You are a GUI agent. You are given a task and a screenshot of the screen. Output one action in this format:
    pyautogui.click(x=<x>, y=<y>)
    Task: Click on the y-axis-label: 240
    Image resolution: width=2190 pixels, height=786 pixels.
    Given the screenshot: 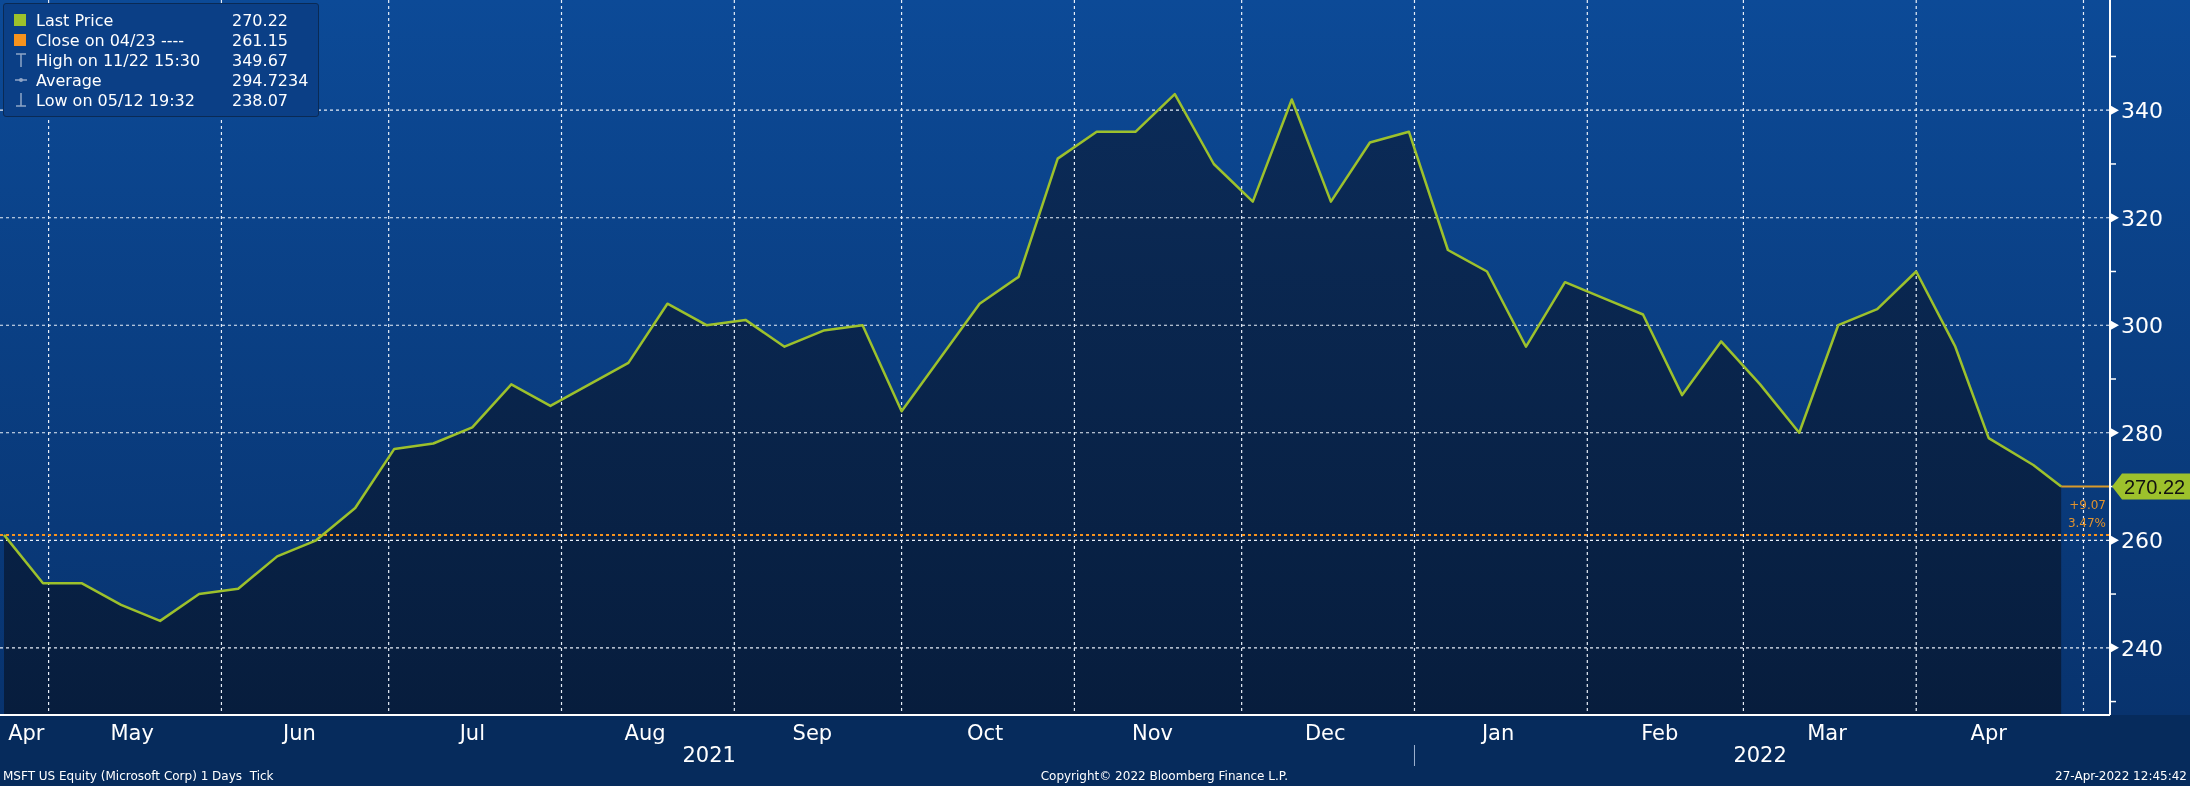 What is the action you would take?
    pyautogui.click(x=2136, y=648)
    